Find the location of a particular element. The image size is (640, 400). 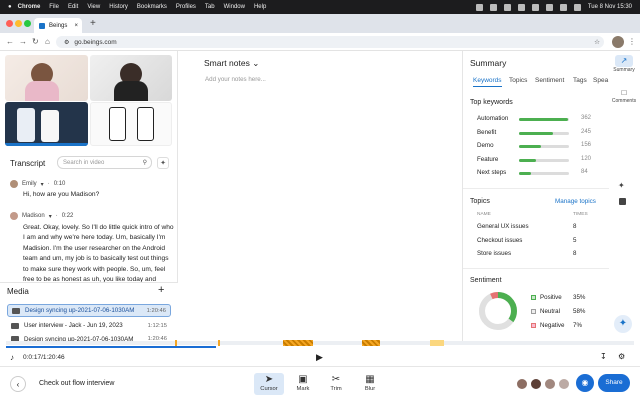

manage-topics-link: Manage topics is located at coordinates (575, 201).